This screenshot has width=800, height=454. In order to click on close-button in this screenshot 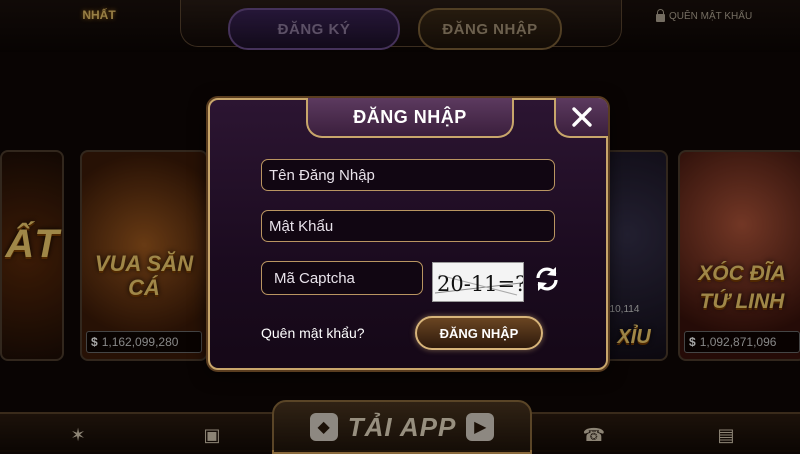, I will do `click(581, 118)`.